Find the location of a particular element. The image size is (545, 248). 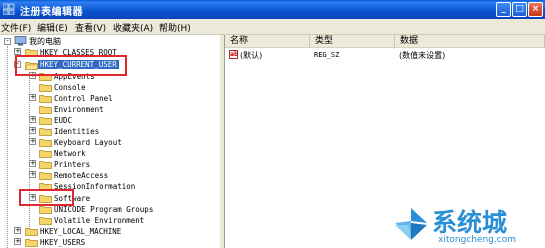

xitongcheng-logo-icon is located at coordinates (411, 224).